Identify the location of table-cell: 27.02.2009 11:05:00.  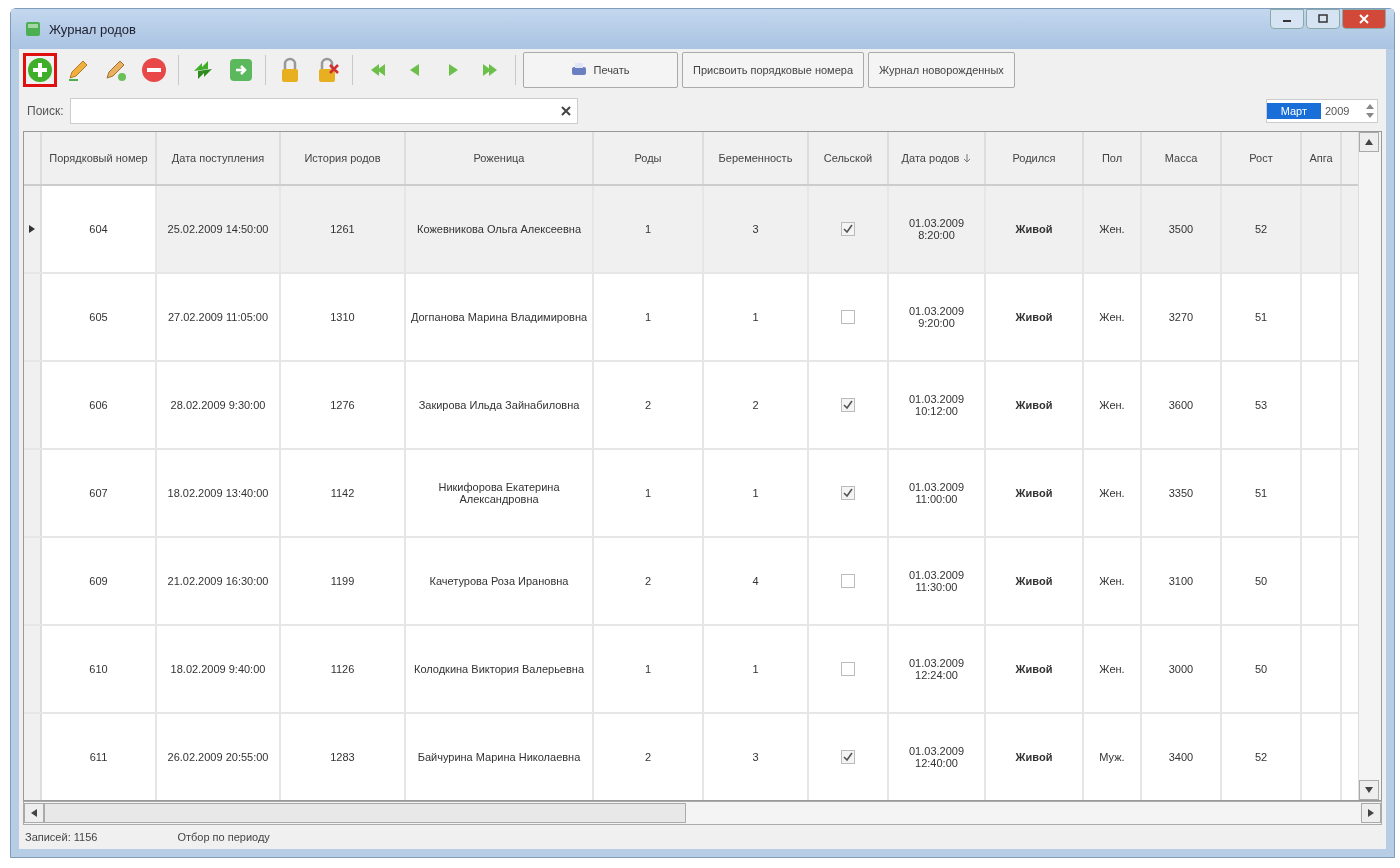
(219, 317).